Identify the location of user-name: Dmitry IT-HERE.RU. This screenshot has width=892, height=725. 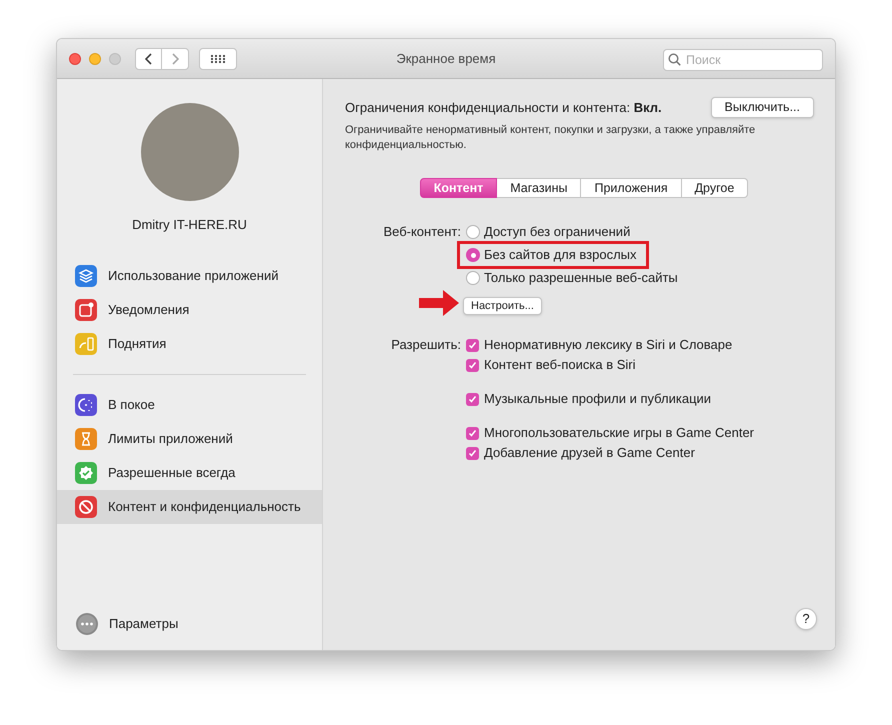
(189, 225).